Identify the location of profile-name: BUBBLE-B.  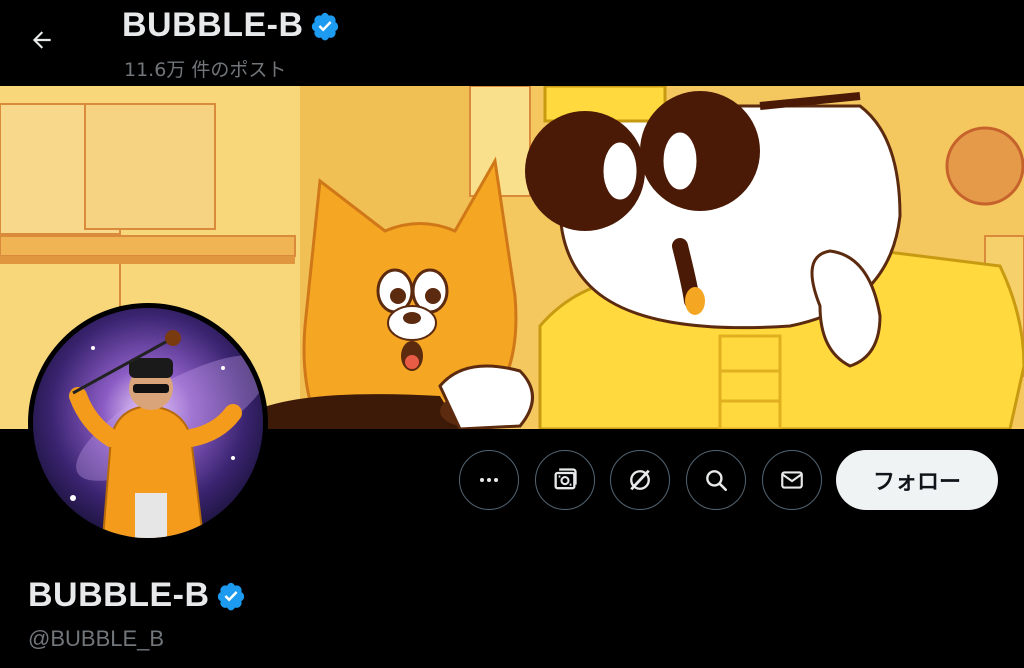
(119, 595).